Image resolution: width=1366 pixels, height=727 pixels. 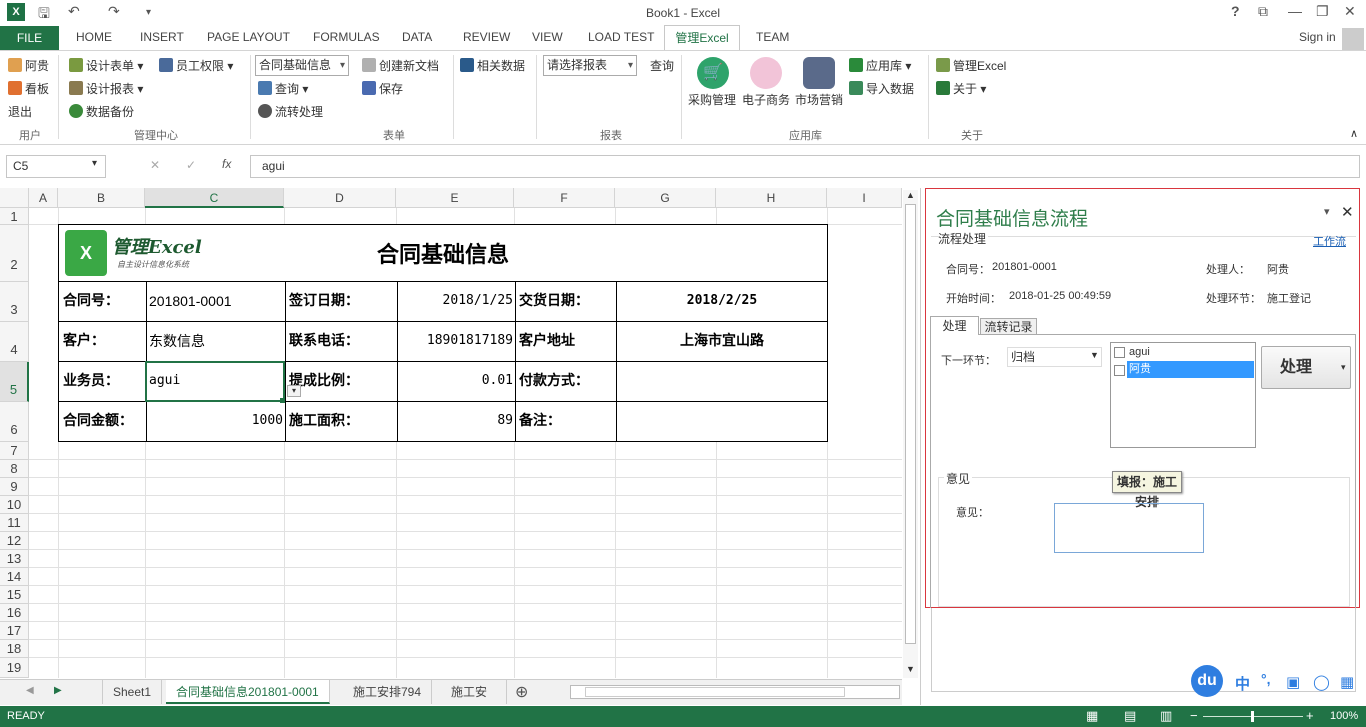 What do you see at coordinates (14, 198) in the screenshot?
I see `select-all-corner` at bounding box center [14, 198].